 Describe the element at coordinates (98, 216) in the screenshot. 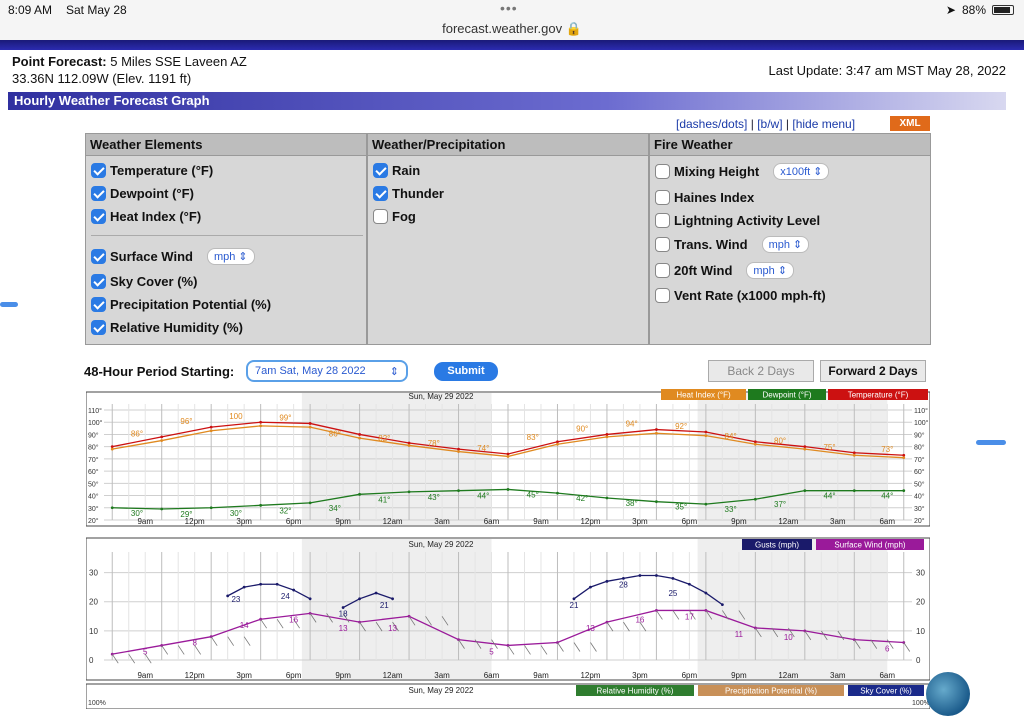

I see `checkbox-heat-index` at that location.